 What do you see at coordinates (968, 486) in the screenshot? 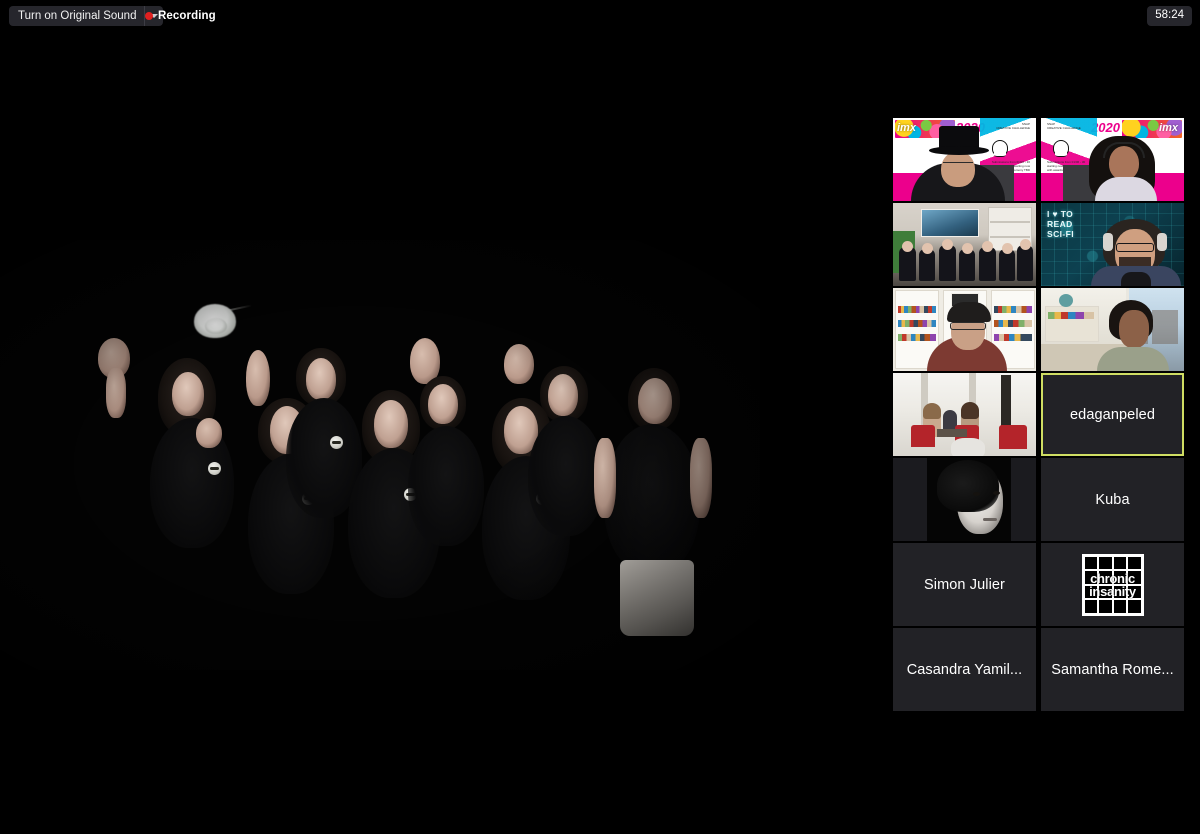
I see `avatar-hair` at bounding box center [968, 486].